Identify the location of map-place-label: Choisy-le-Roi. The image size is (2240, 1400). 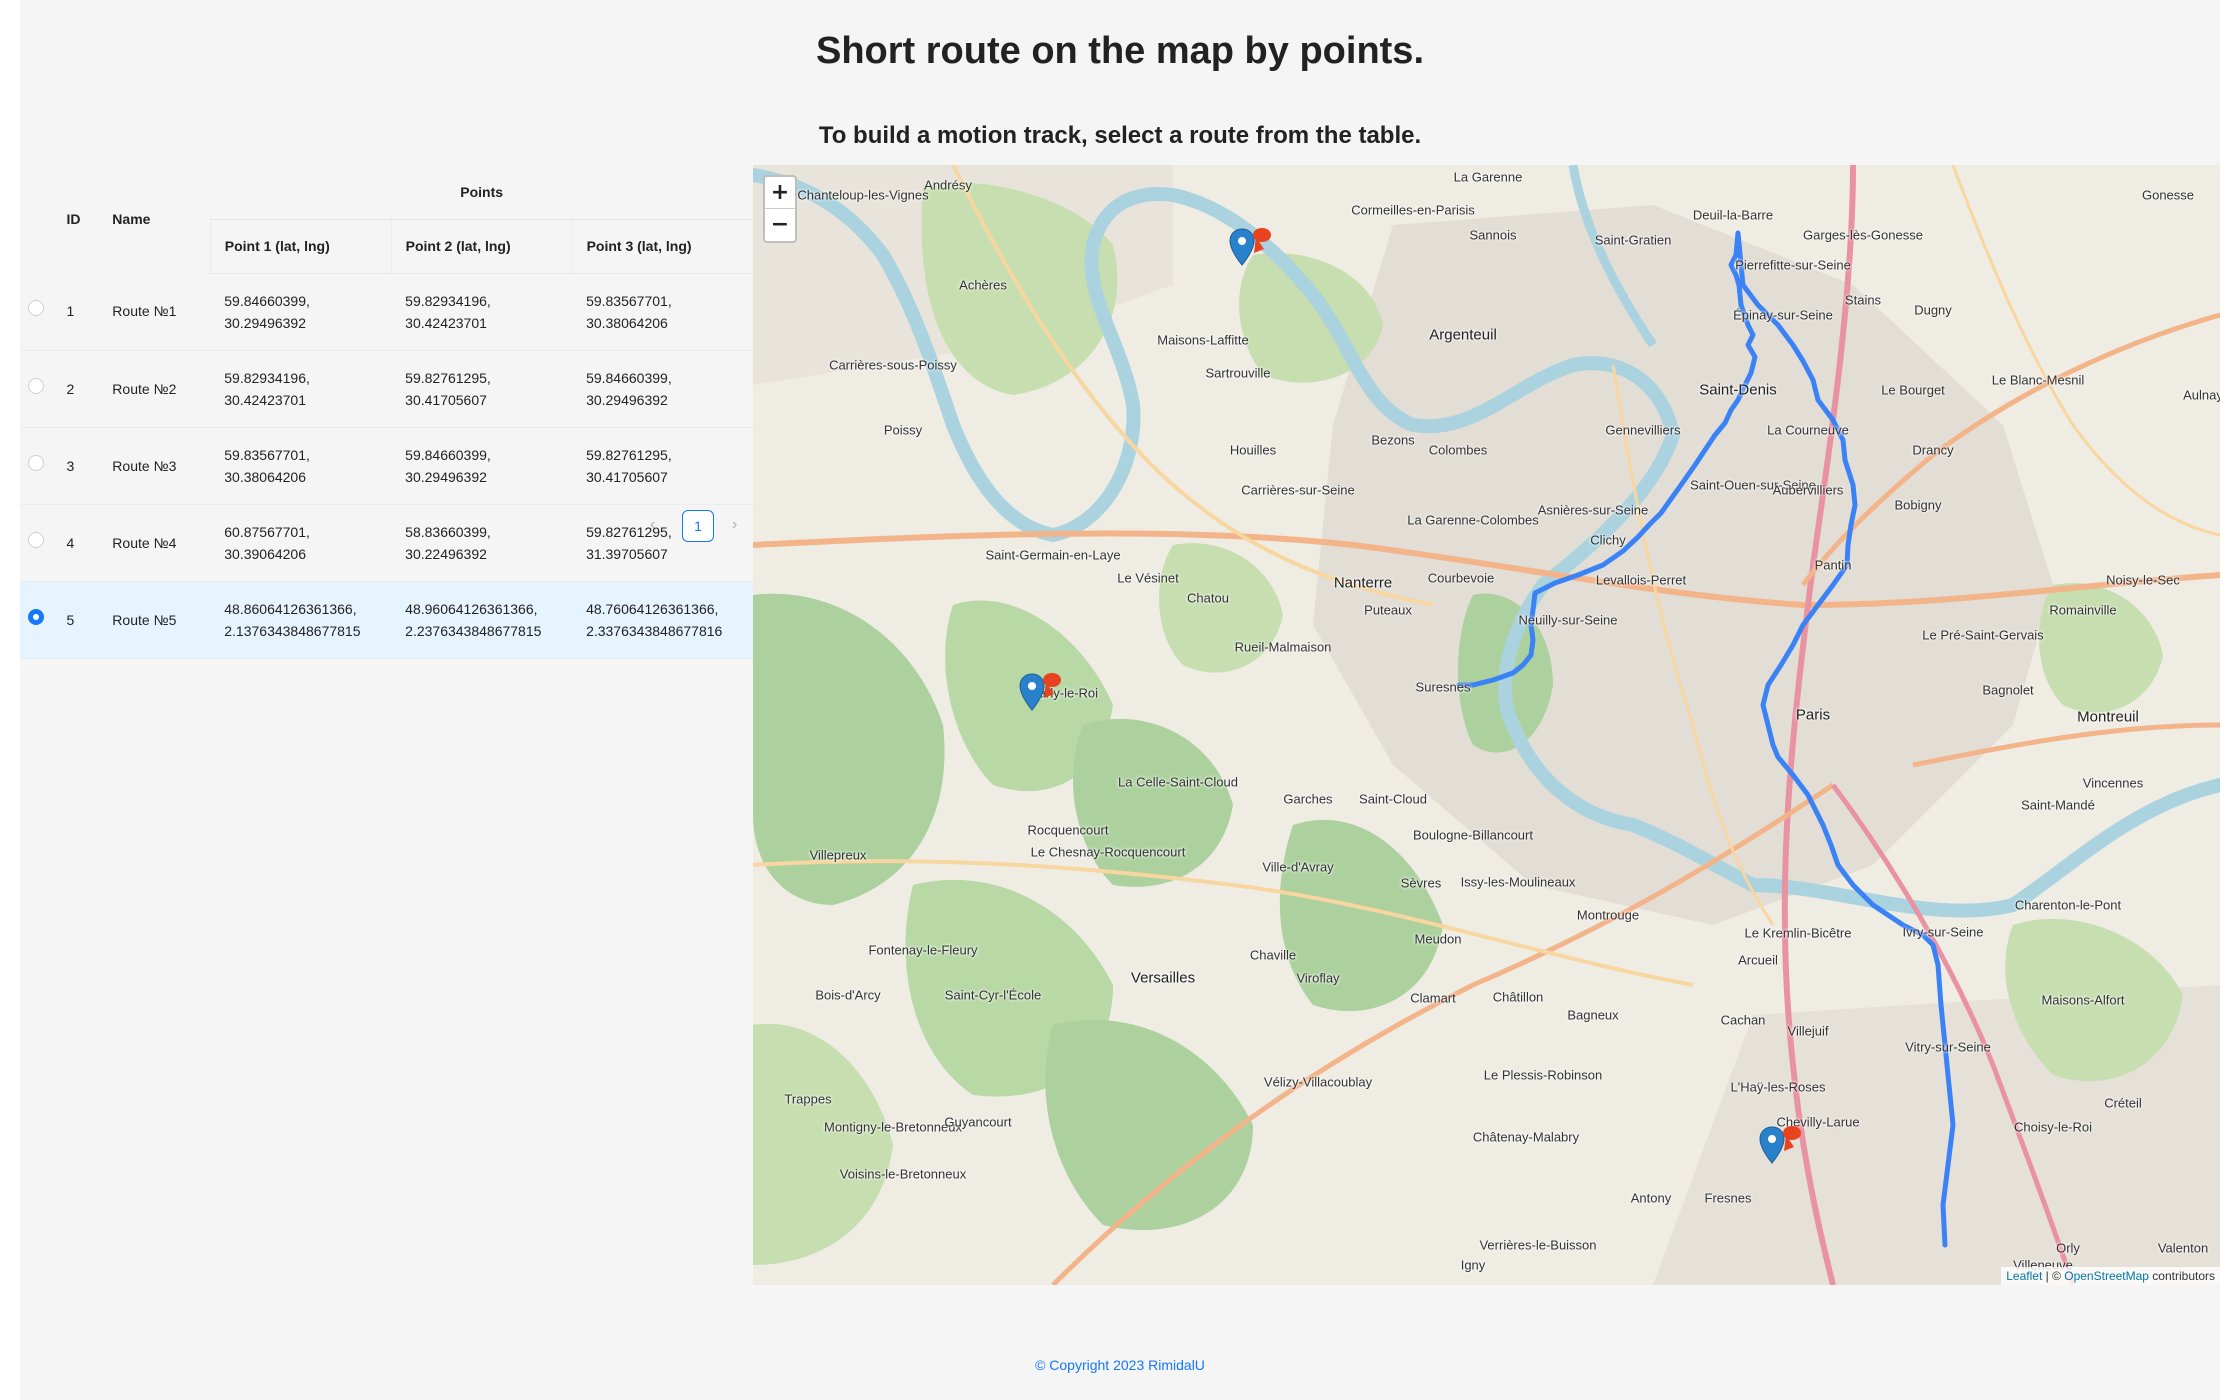
(2053, 1127).